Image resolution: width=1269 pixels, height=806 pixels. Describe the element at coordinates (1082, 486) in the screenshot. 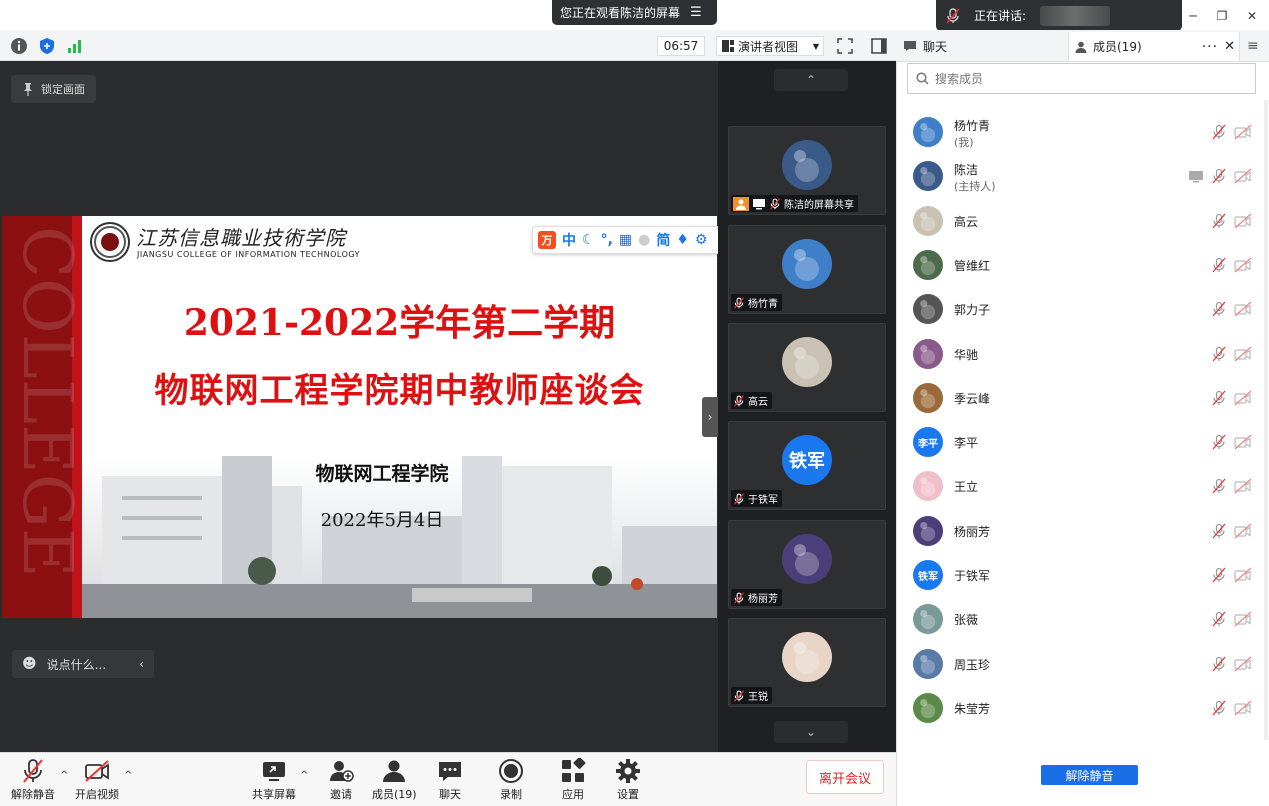

I see `member-row: 王立` at that location.